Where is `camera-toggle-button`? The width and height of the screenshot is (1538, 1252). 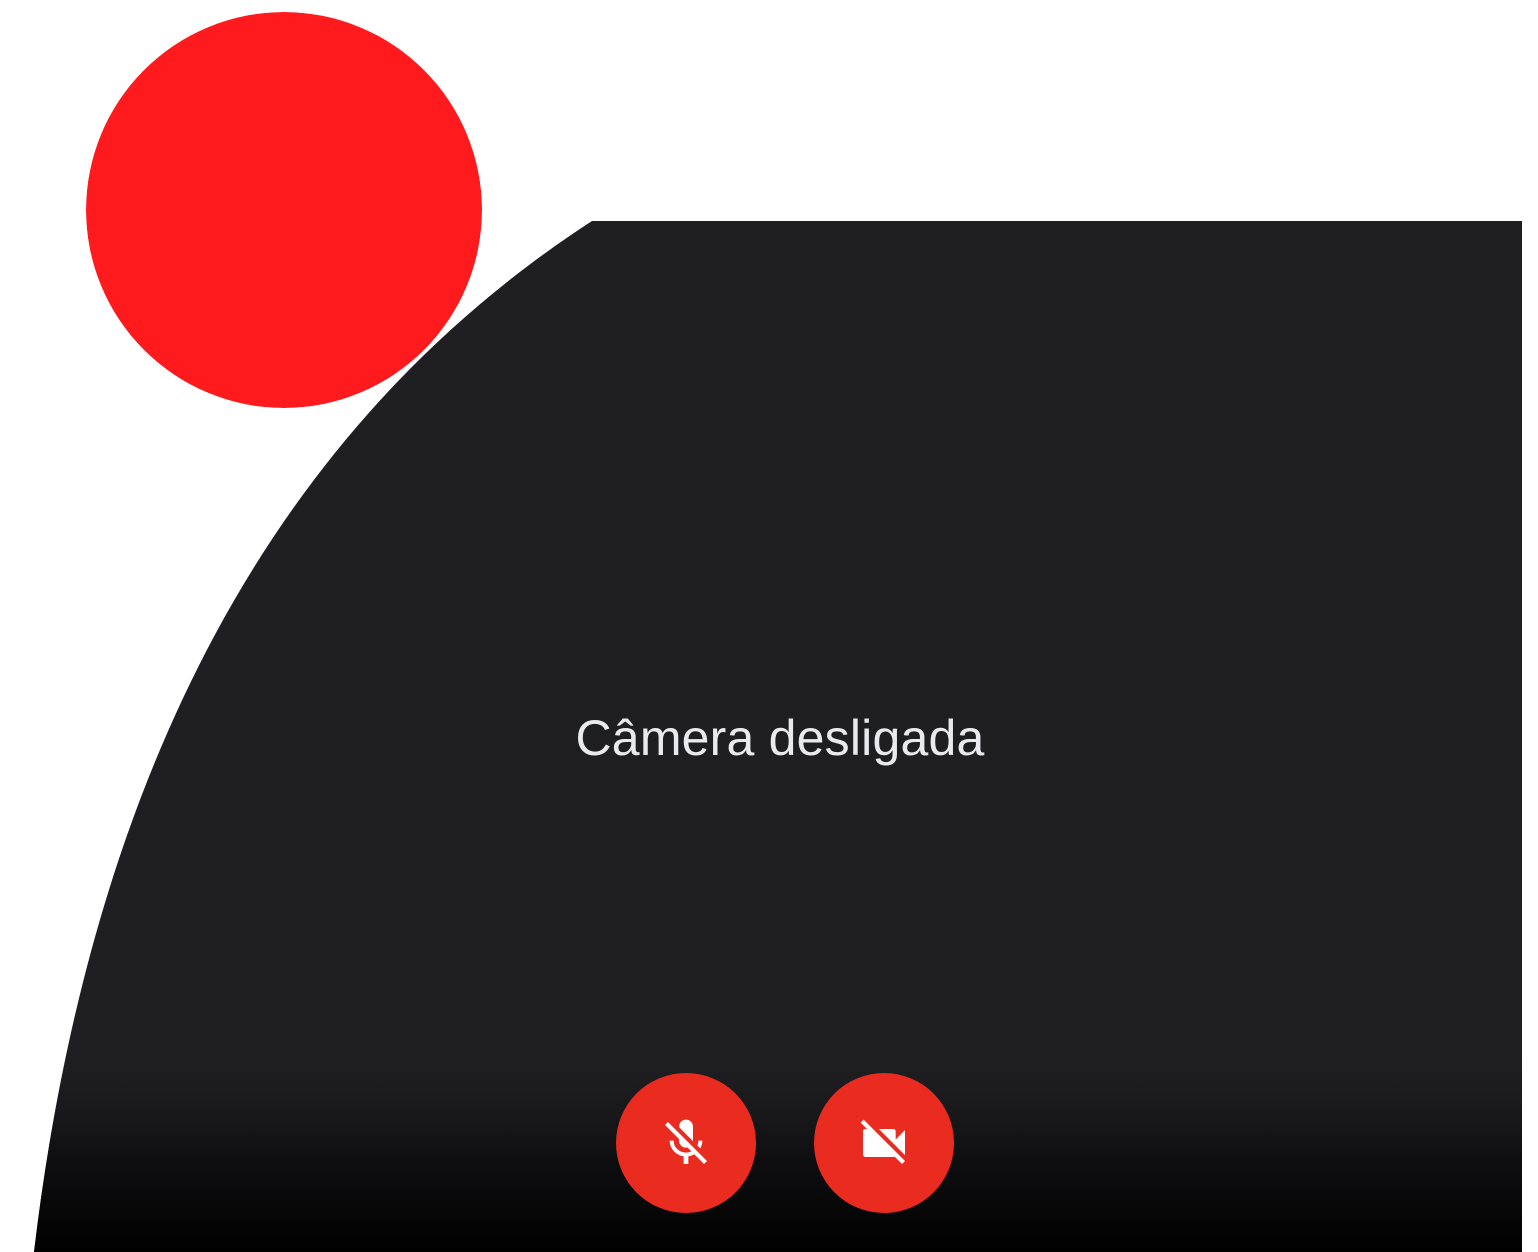 camera-toggle-button is located at coordinates (884, 1143).